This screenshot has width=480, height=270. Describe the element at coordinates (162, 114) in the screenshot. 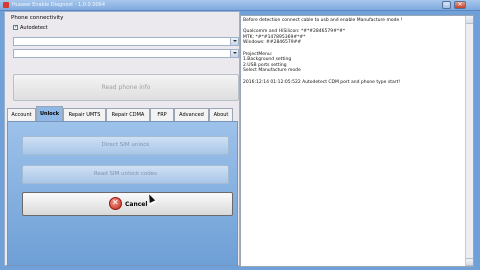

I see `tab-frp: FRP` at that location.